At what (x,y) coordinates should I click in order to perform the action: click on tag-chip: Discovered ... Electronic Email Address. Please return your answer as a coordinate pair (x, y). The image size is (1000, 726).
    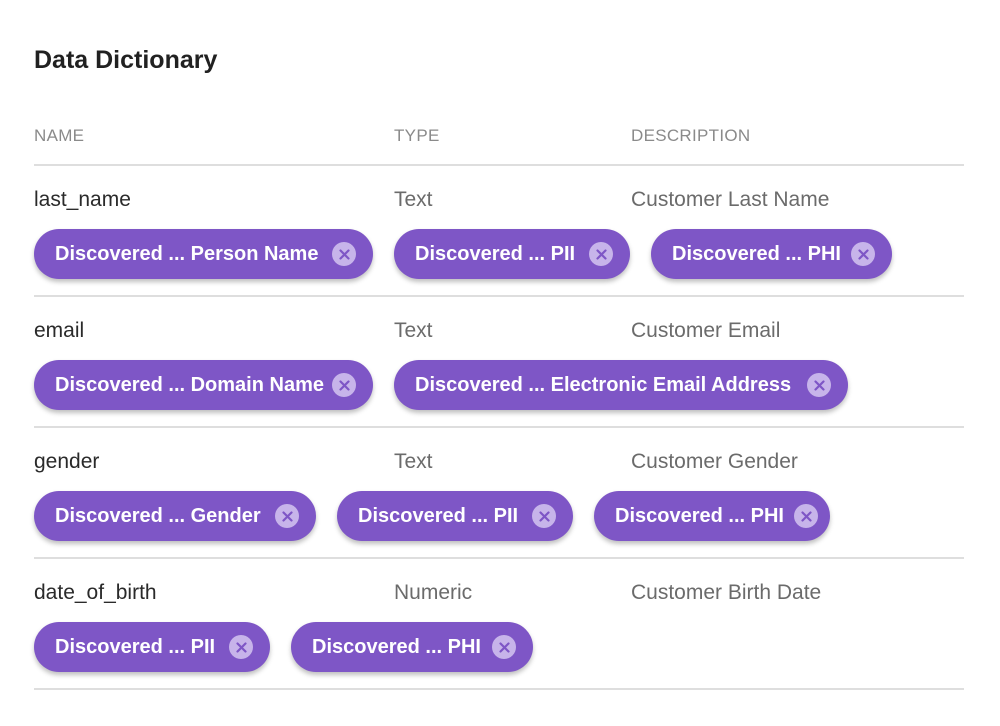
    Looking at the image, I should click on (621, 385).